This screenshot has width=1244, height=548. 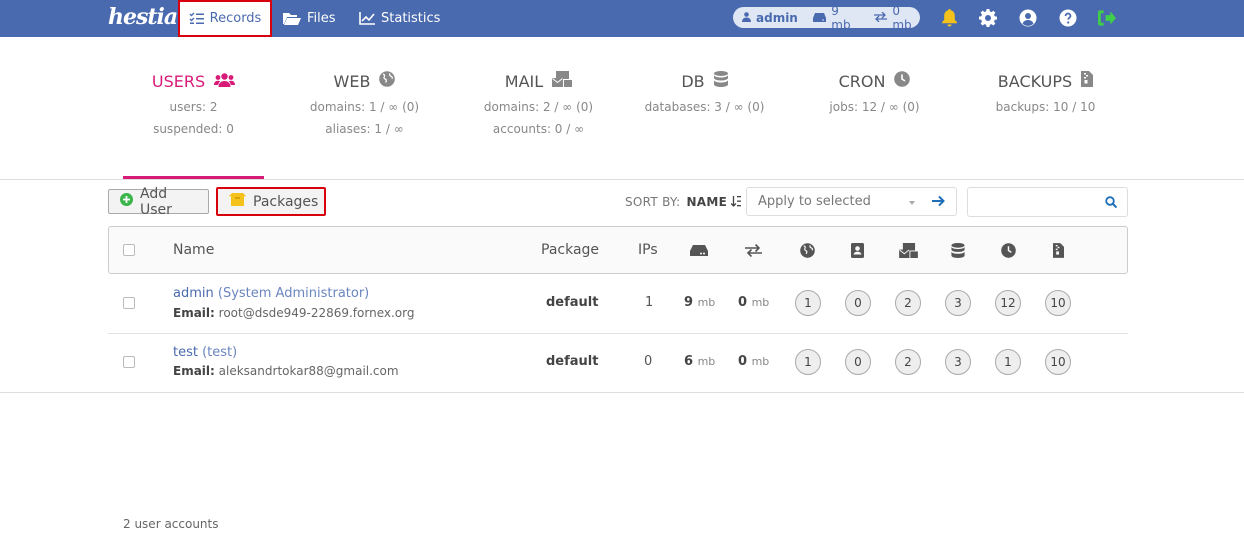 What do you see at coordinates (1028, 18) in the screenshot?
I see `user-circle-icon` at bounding box center [1028, 18].